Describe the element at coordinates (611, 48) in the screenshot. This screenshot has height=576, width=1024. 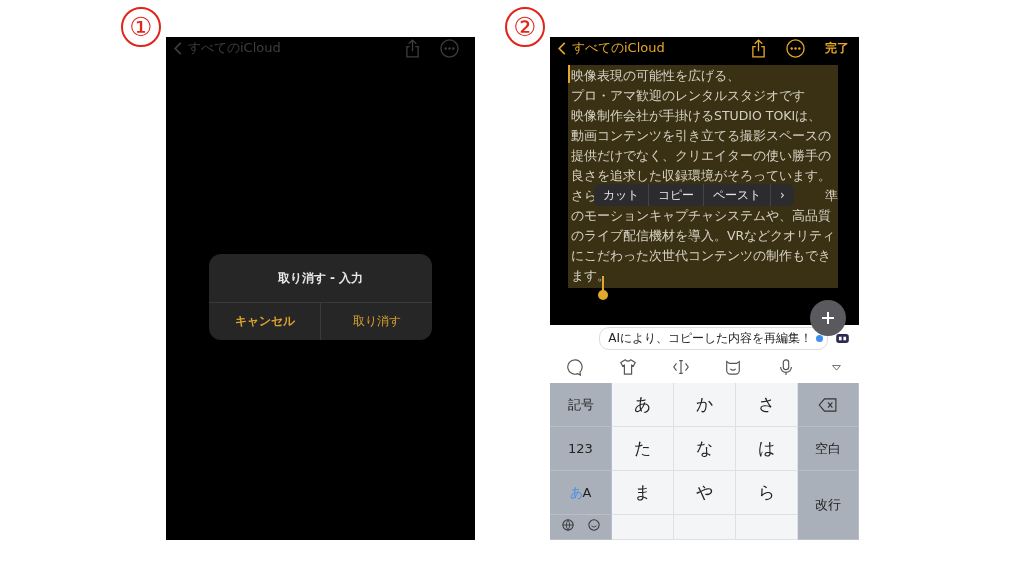
I see `back-link: すべてのiCloud` at that location.